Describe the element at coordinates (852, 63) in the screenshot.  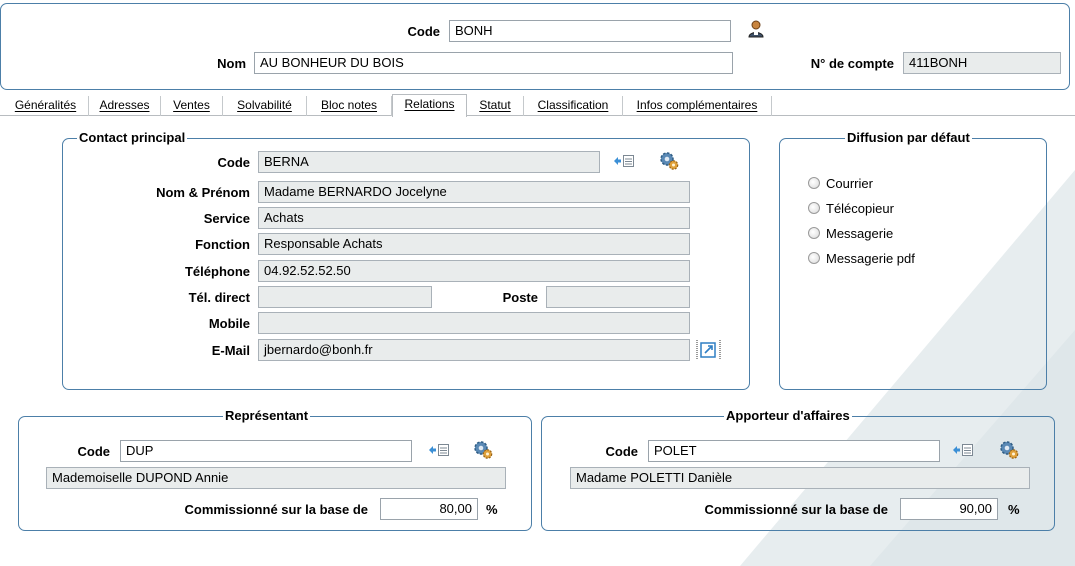
I see `compte-label: N° de compte` at that location.